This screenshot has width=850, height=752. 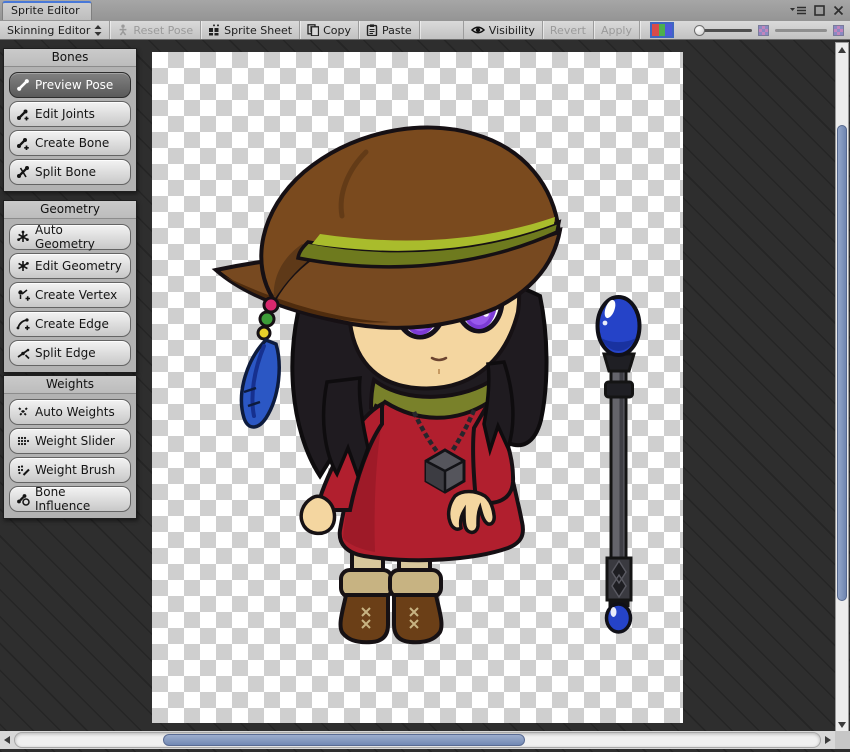 What do you see at coordinates (23, 266) in the screenshot?
I see `geometry-edit-icon` at bounding box center [23, 266].